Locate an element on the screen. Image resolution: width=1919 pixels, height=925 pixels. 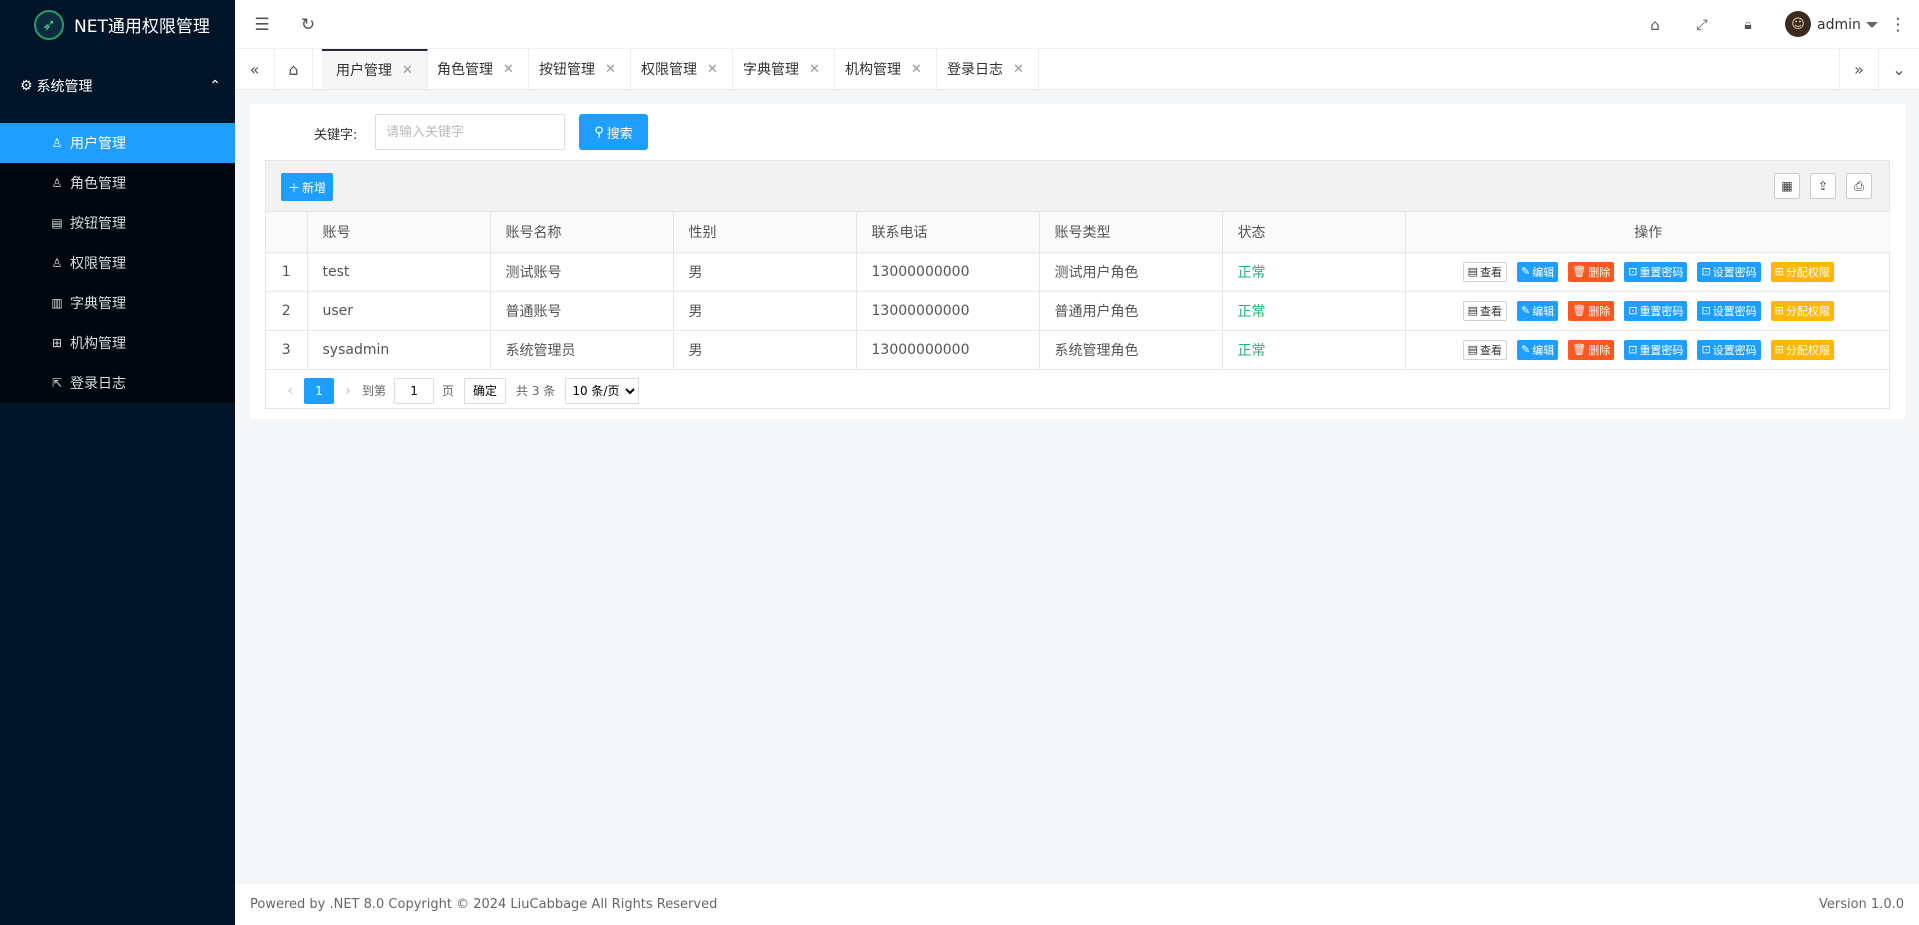
tab-label: 角色管理 is located at coordinates (465, 70).